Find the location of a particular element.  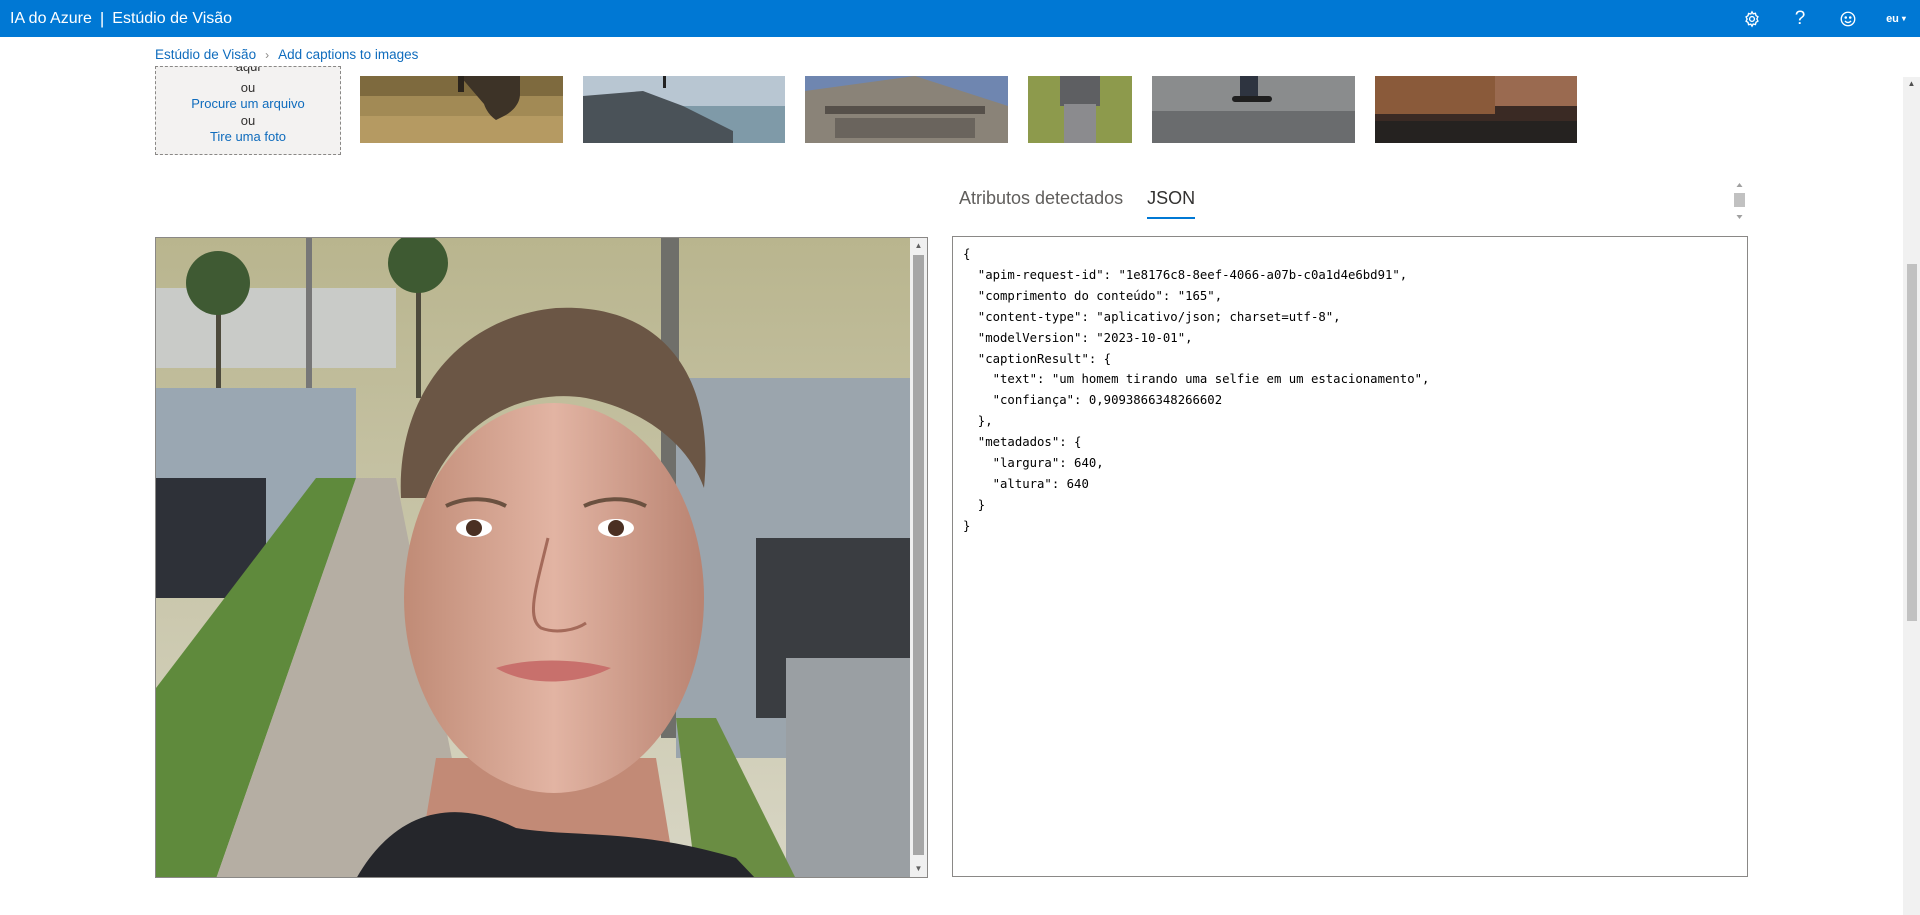

result-tabs: Atributos detectados JSON is located at coordinates (1089, 203).